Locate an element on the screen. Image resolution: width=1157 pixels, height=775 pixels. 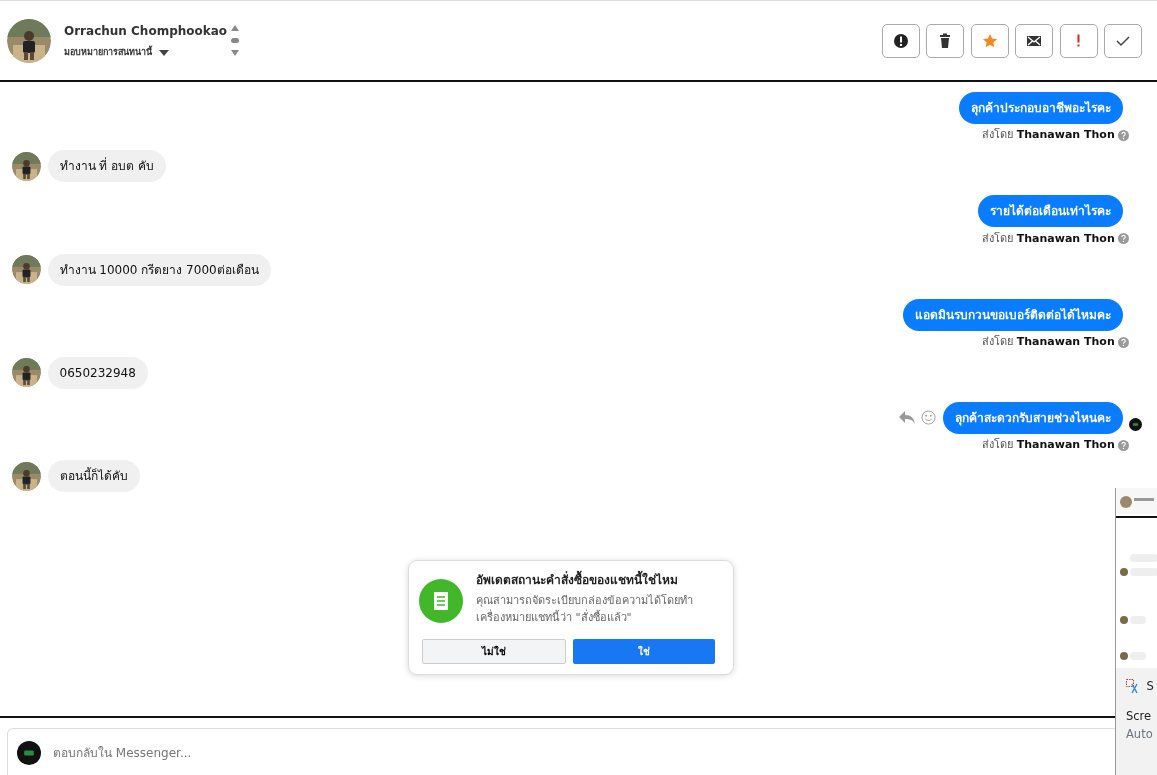
message-bubble: ลุกค้าสะดวกรับสายช่วงไหนคะ is located at coordinates (1032, 417).